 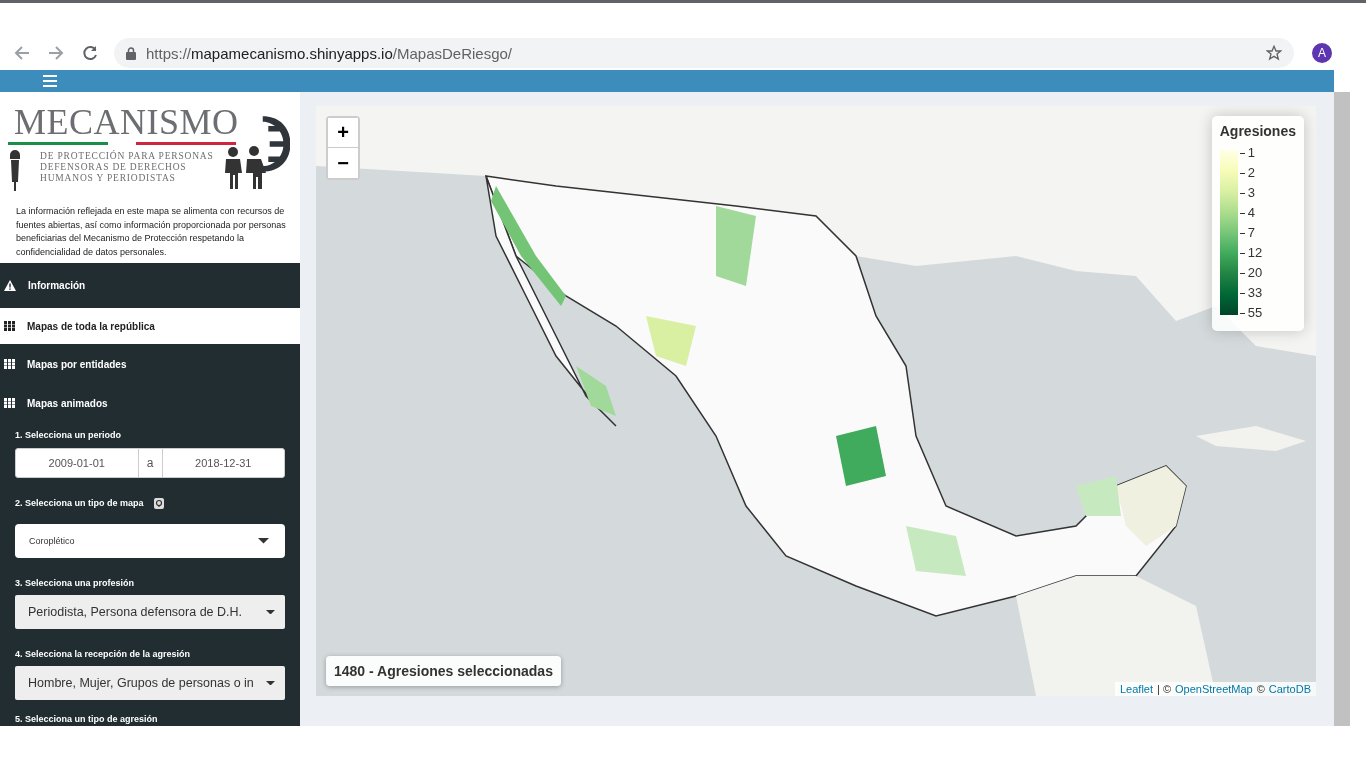 What do you see at coordinates (1214, 689) in the screenshot?
I see `attribution-link: OpenStreetMap` at bounding box center [1214, 689].